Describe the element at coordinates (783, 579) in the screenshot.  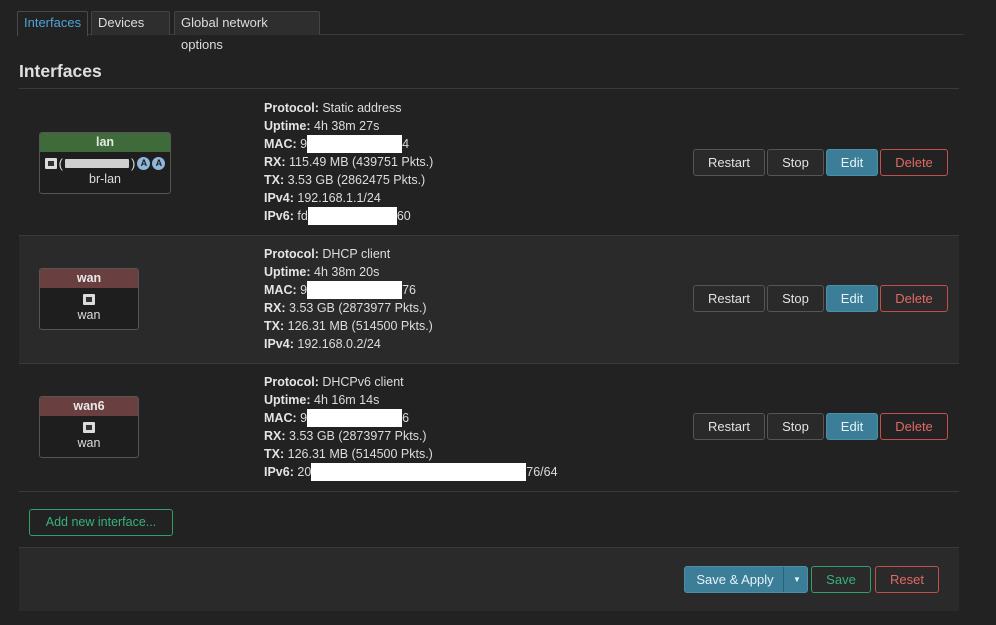
I see `divider` at that location.